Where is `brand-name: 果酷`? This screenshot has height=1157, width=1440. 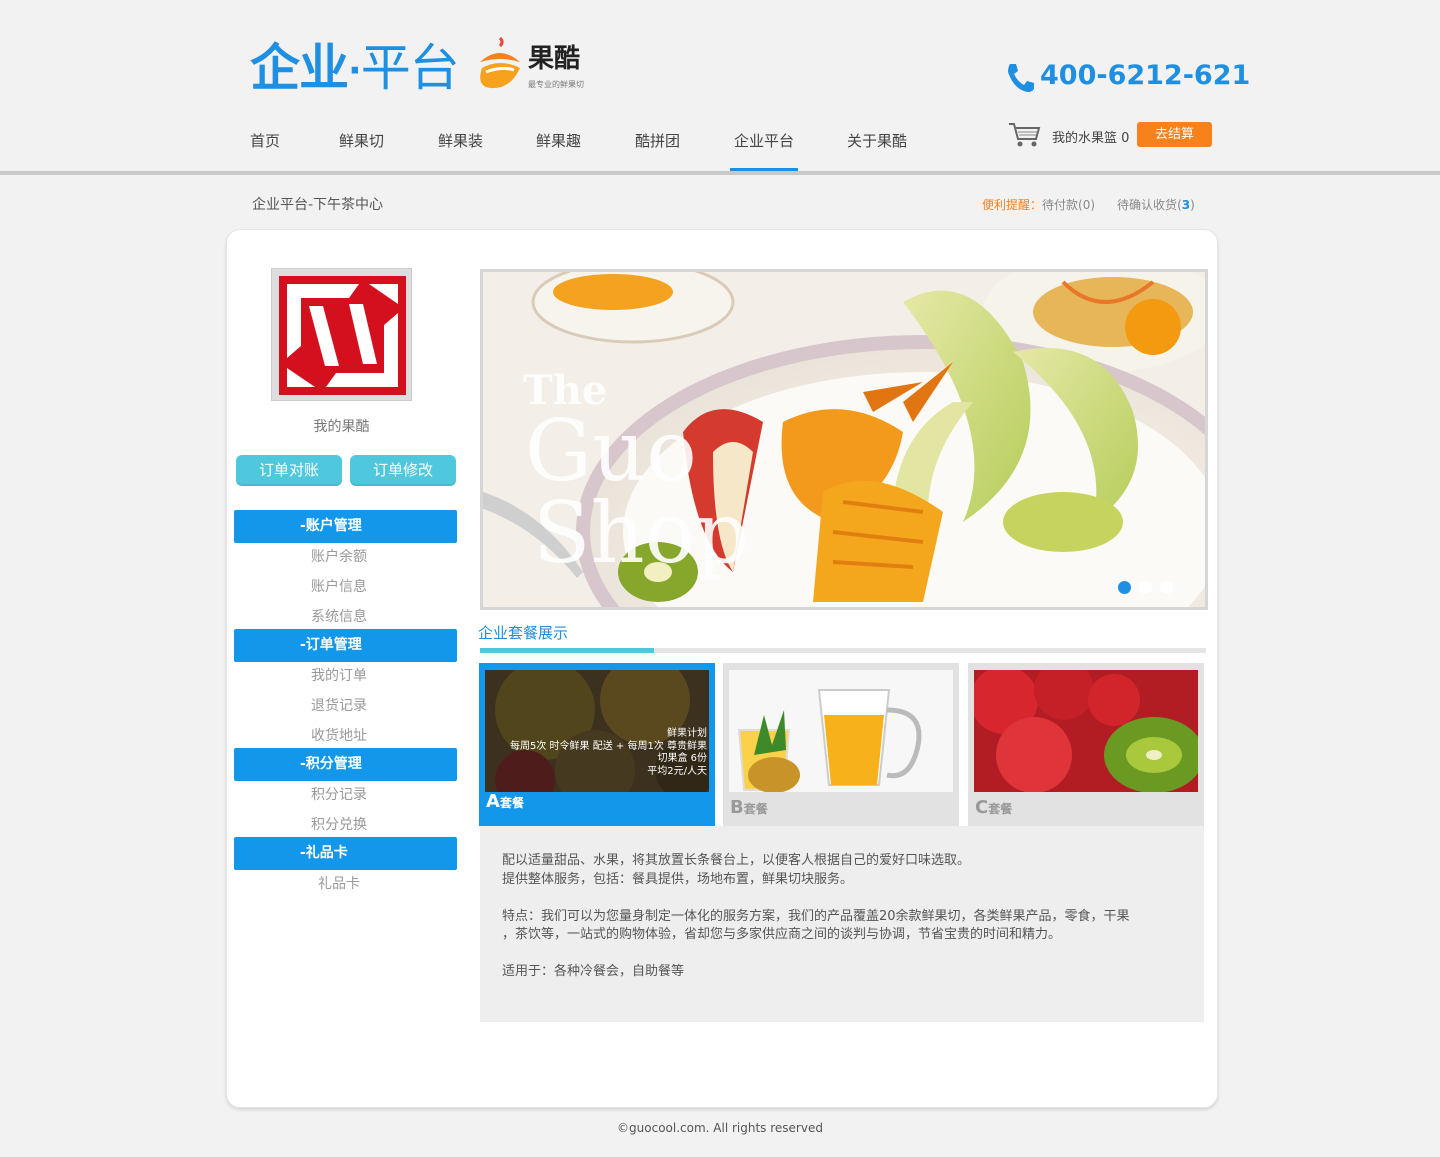
brand-name: 果酷 is located at coordinates (554, 59).